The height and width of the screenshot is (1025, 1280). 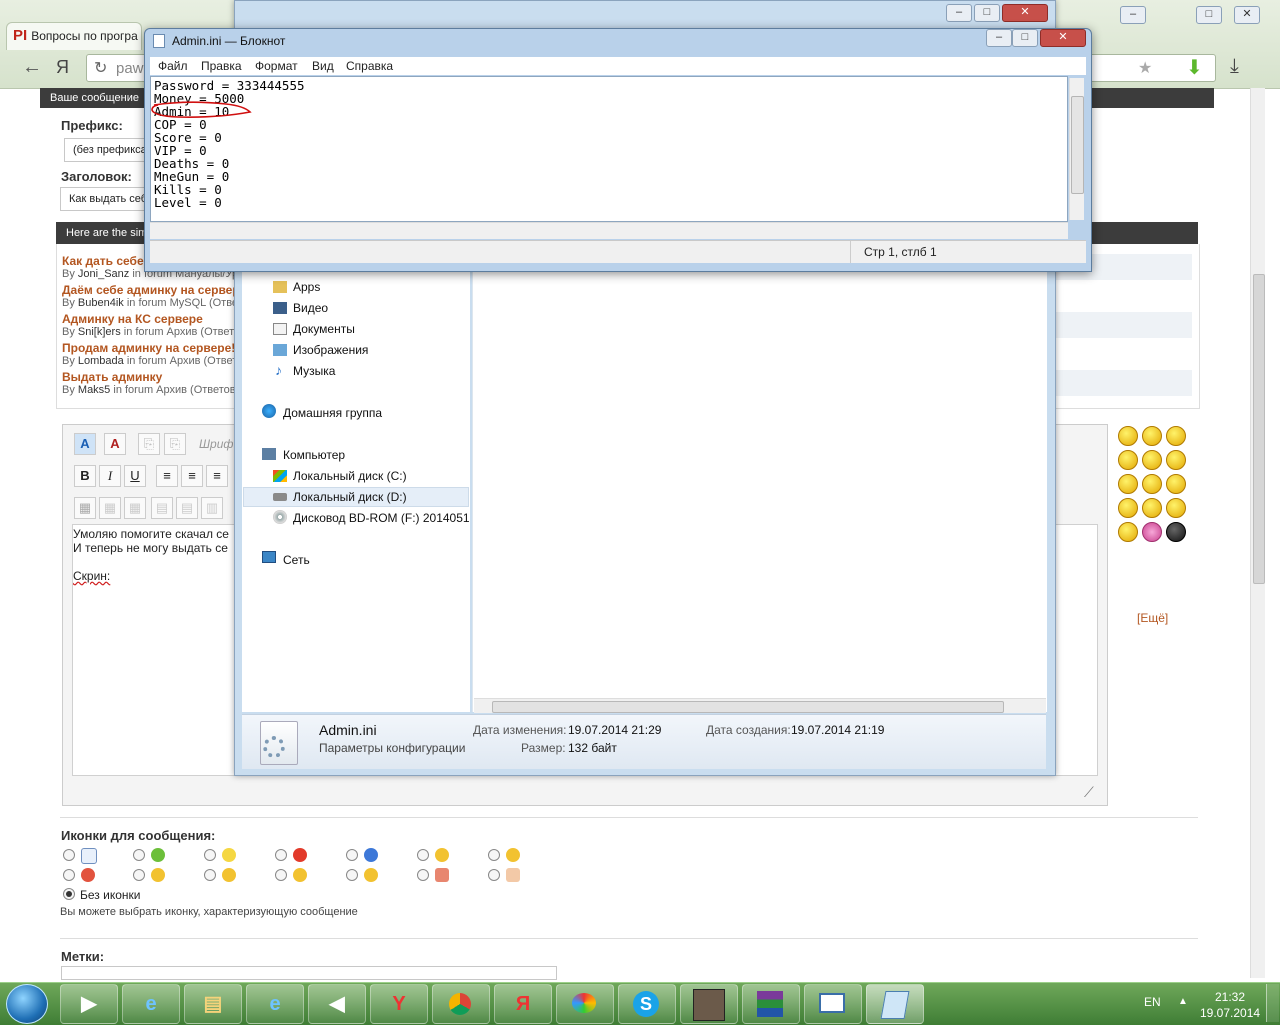 I want to click on row-add-icon: ▤, so click(x=162, y=508).